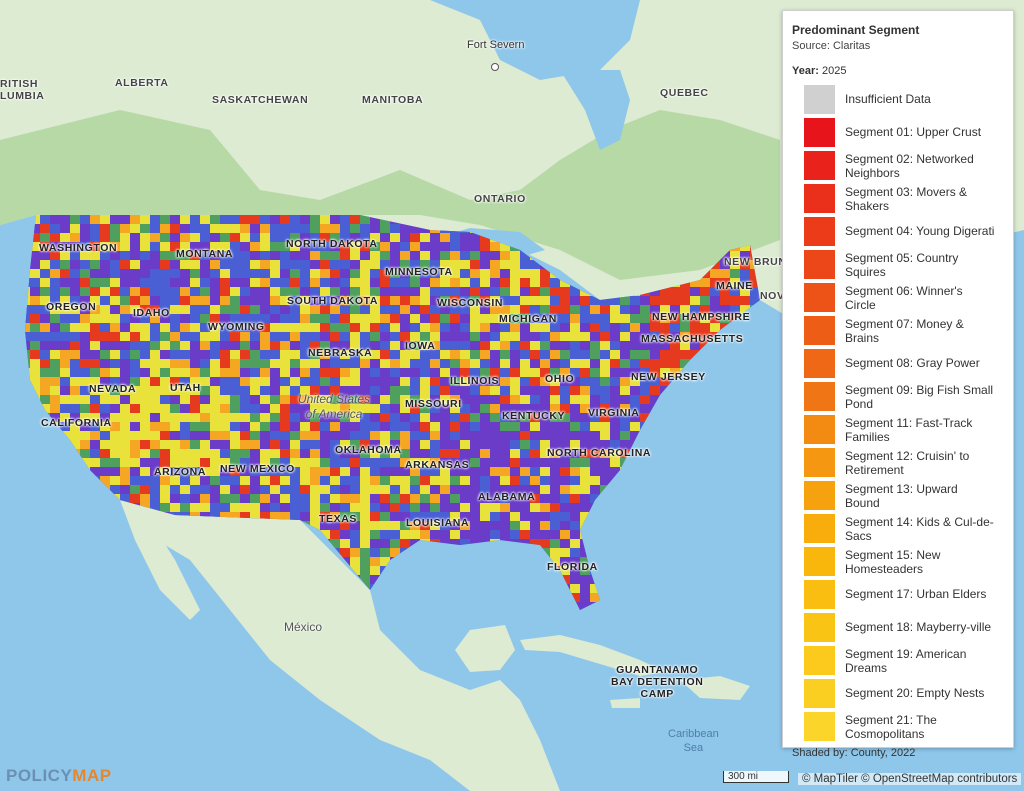  I want to click on legend-item: Segment 12: Cruisin' to Retirement, so click(898, 462).